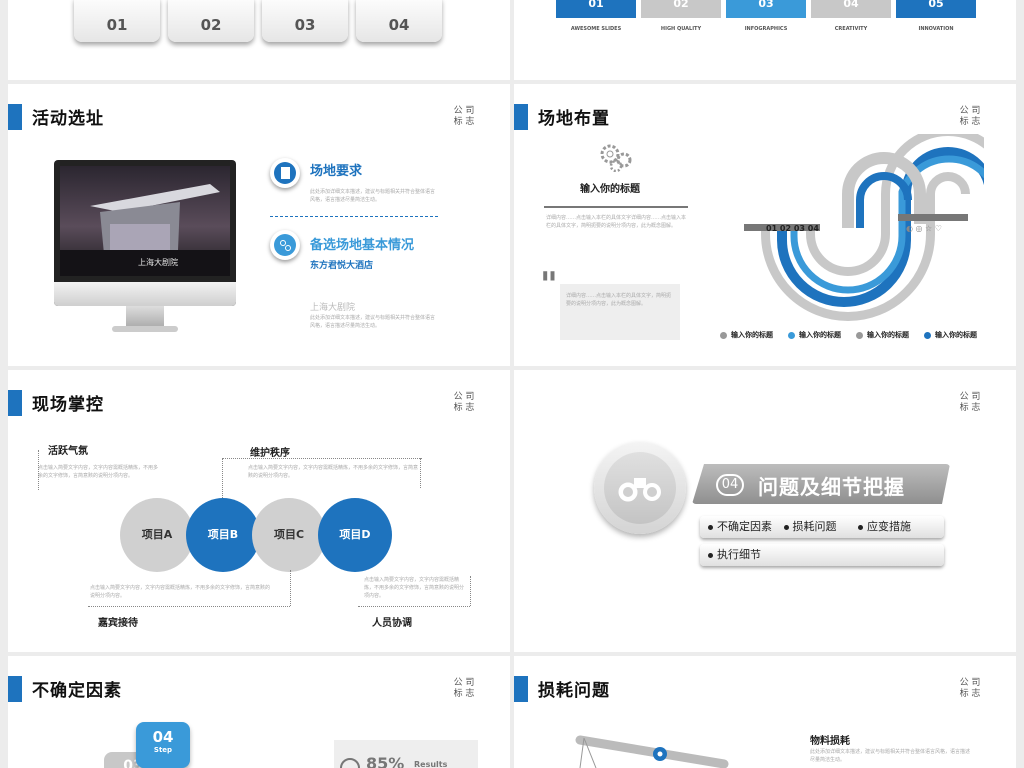 The width and height of the screenshot is (1024, 768). Describe the element at coordinates (710, 527) in the screenshot. I see `bullet-dot` at that location.